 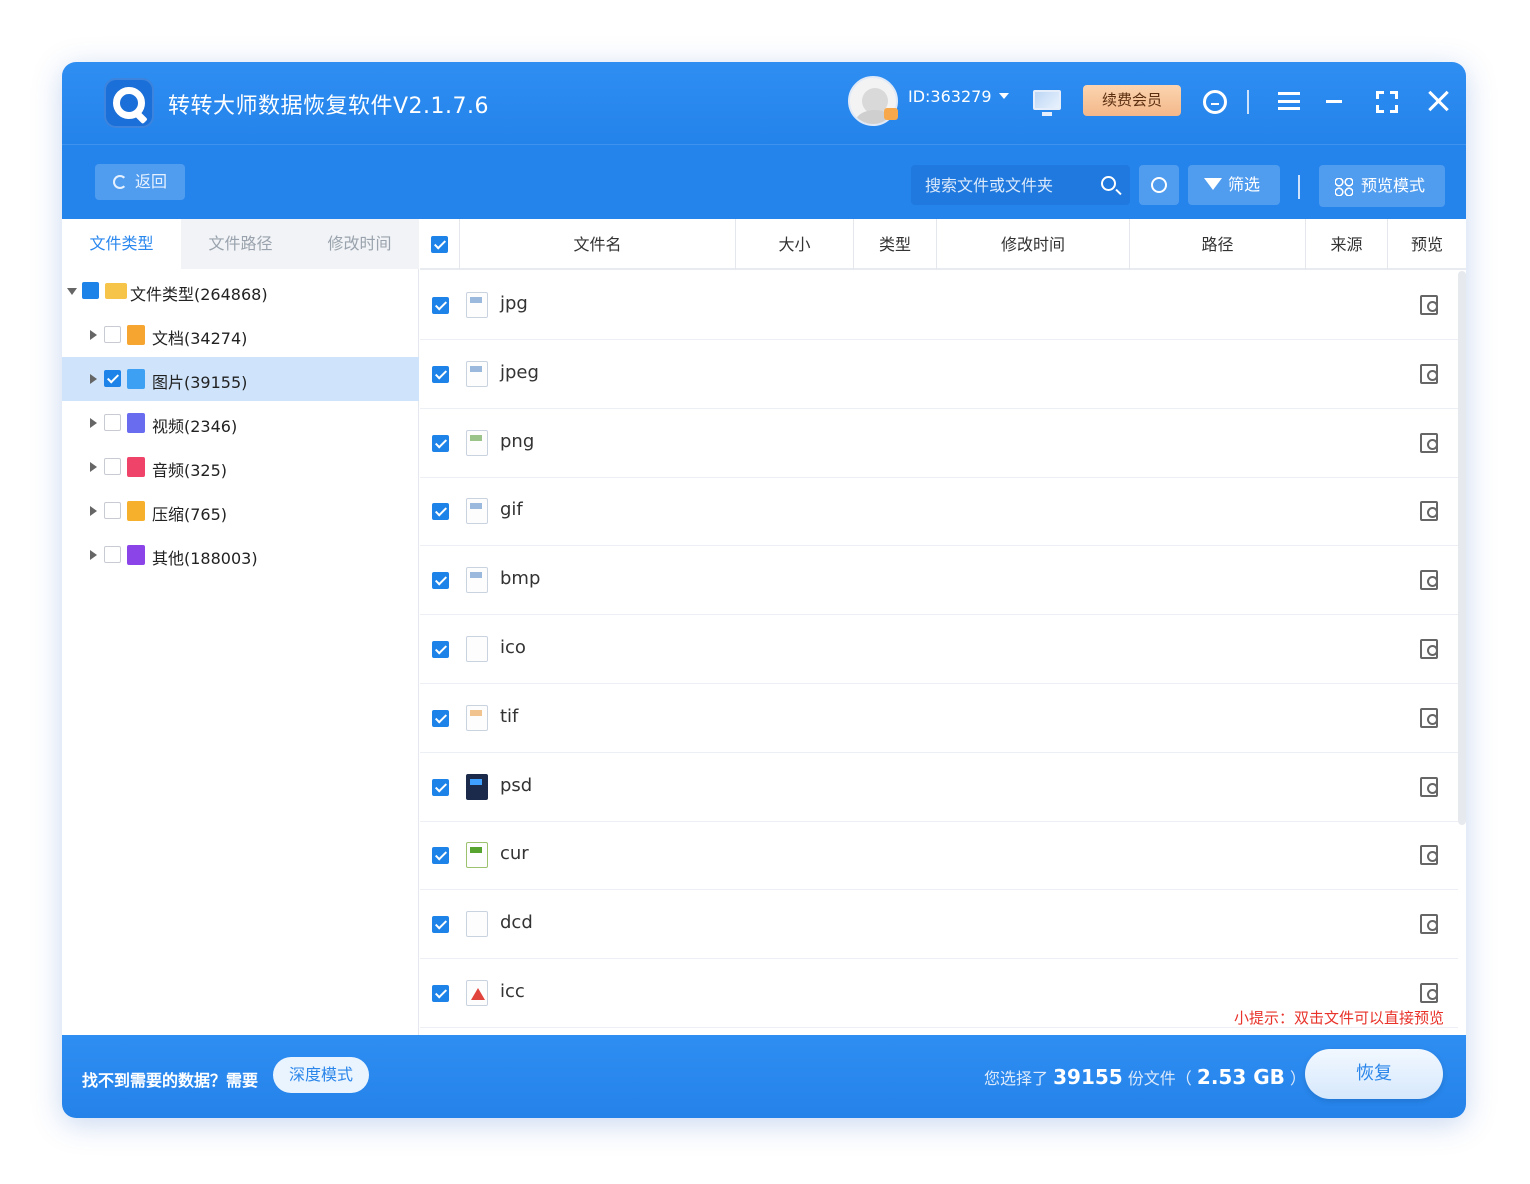 I want to click on back-label: 返回, so click(x=151, y=181).